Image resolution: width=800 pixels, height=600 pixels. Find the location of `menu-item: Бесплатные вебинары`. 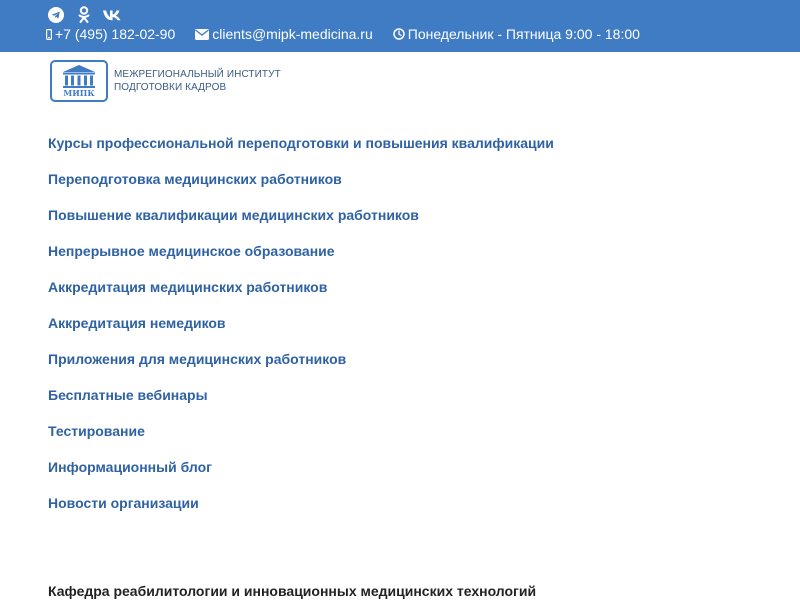

menu-item: Бесплатные вебинары is located at coordinates (408, 402).